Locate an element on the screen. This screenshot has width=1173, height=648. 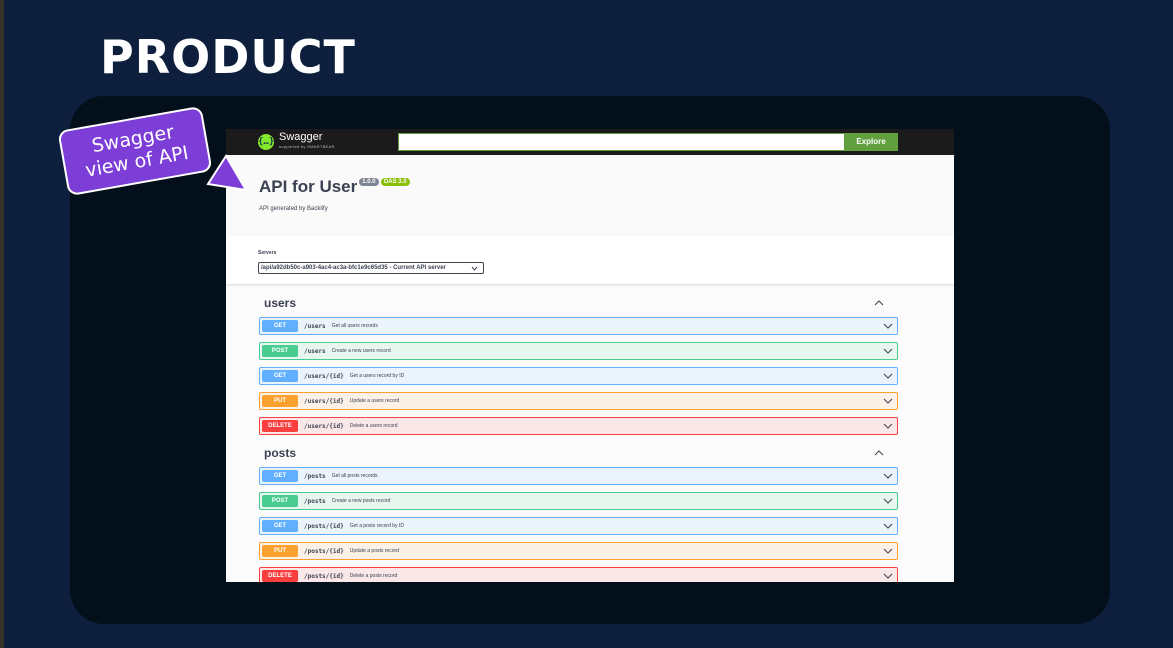
operation-row: DELETE/posts/{id} Delete a posts record is located at coordinates (578, 574).